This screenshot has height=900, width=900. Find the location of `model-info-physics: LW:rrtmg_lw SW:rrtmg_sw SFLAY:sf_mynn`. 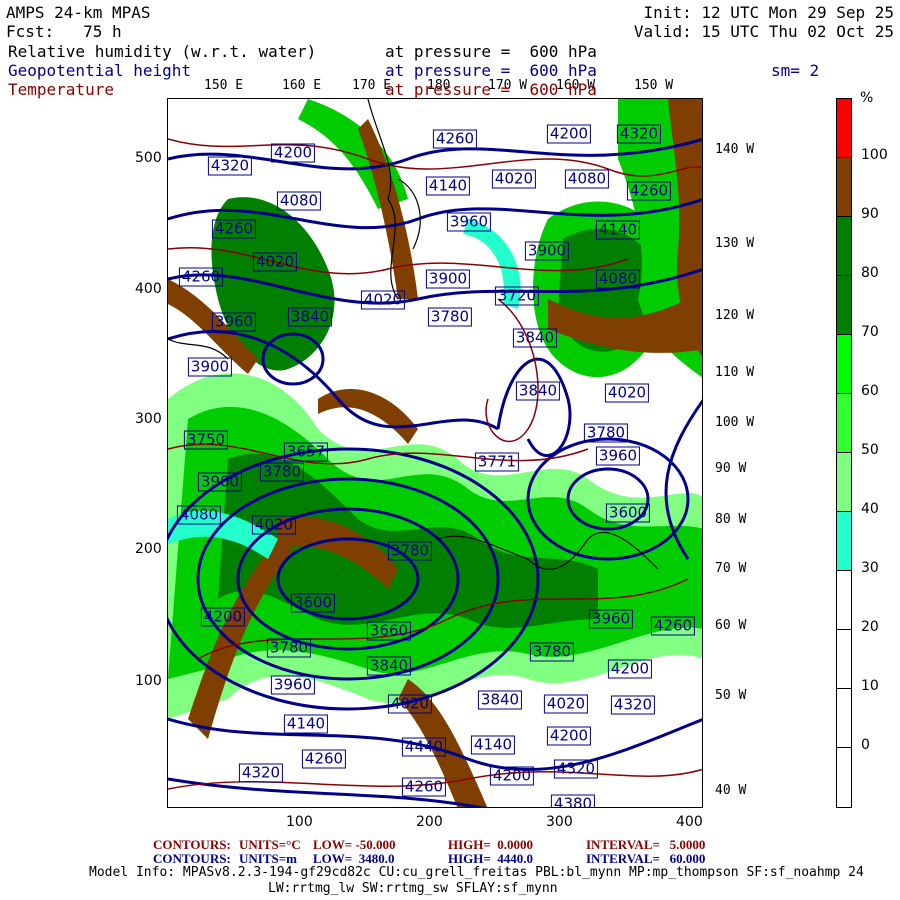

model-info-physics: LW:rrtmg_lw SW:rrtmg_sw SFLAY:sf_mynn is located at coordinates (413, 888).